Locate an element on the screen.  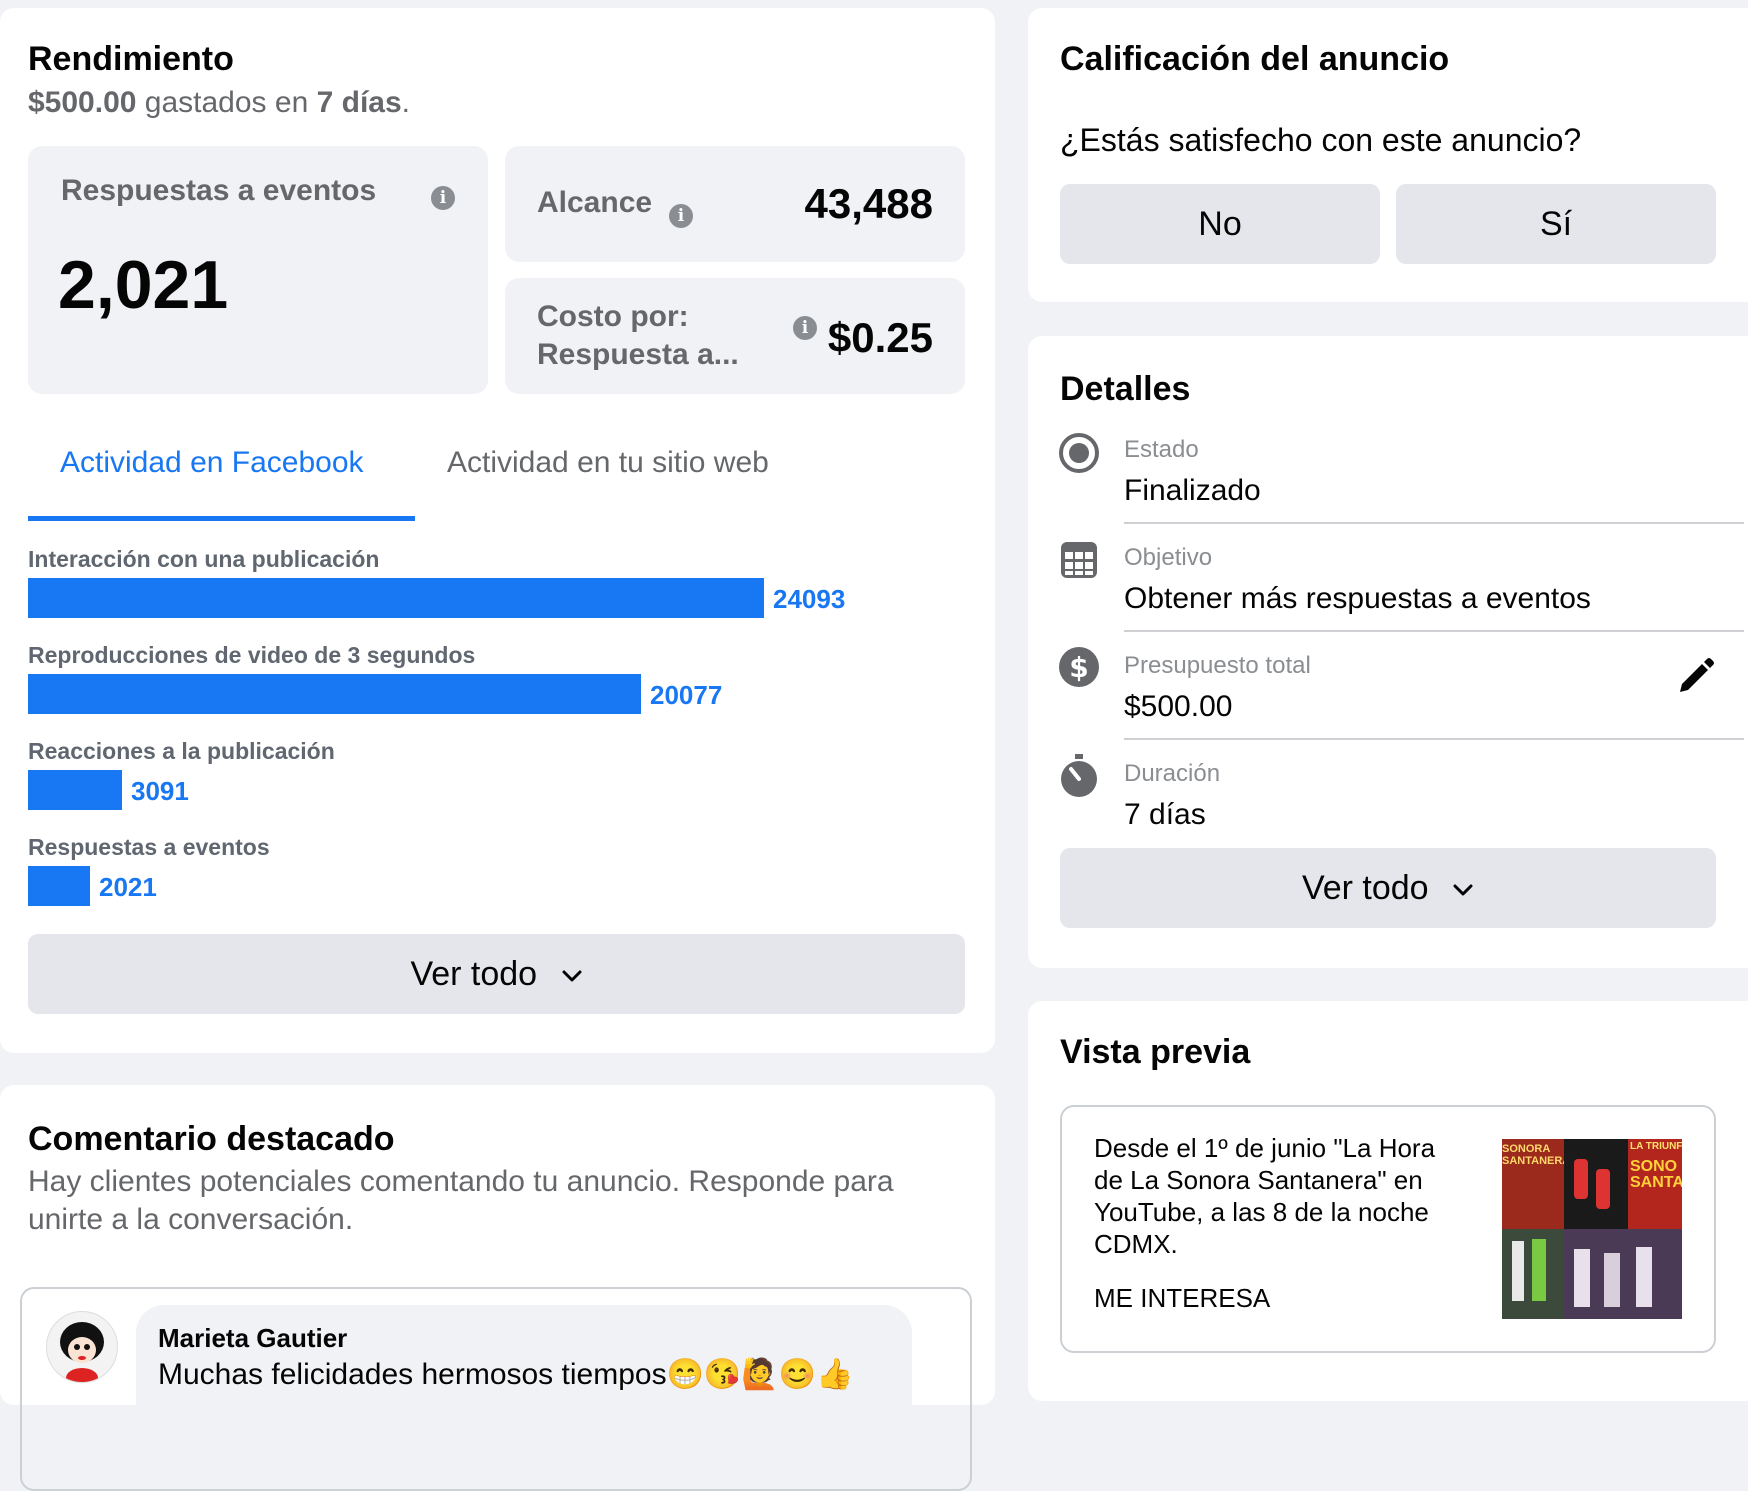
reach-label: Alcance is located at coordinates (595, 202).